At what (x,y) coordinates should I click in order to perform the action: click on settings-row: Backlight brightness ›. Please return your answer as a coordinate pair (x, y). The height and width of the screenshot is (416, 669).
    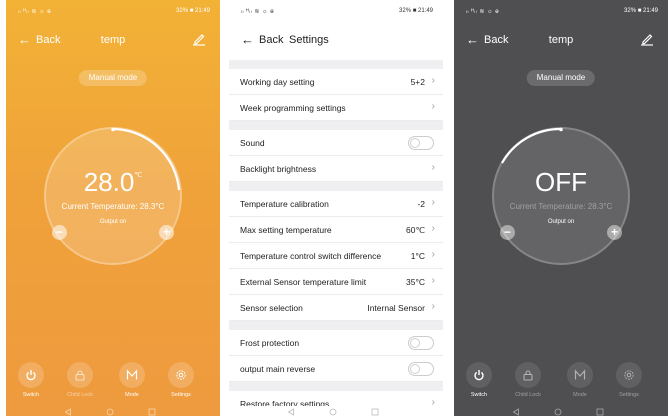
    Looking at the image, I should click on (336, 169).